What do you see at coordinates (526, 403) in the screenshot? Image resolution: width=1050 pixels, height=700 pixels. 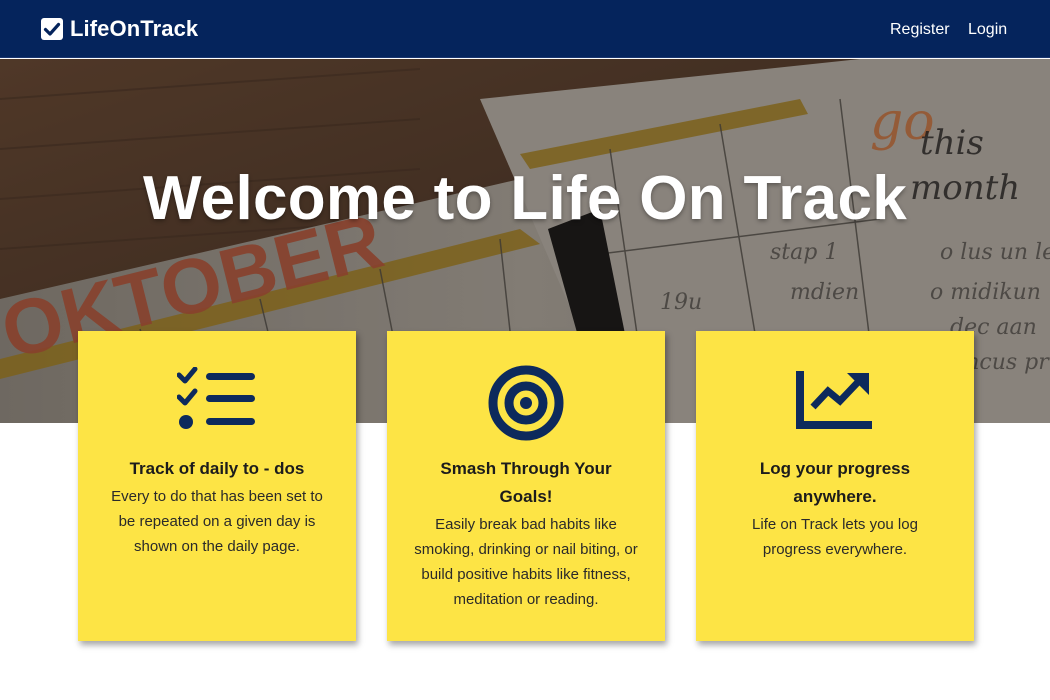 I see `target-icon` at bounding box center [526, 403].